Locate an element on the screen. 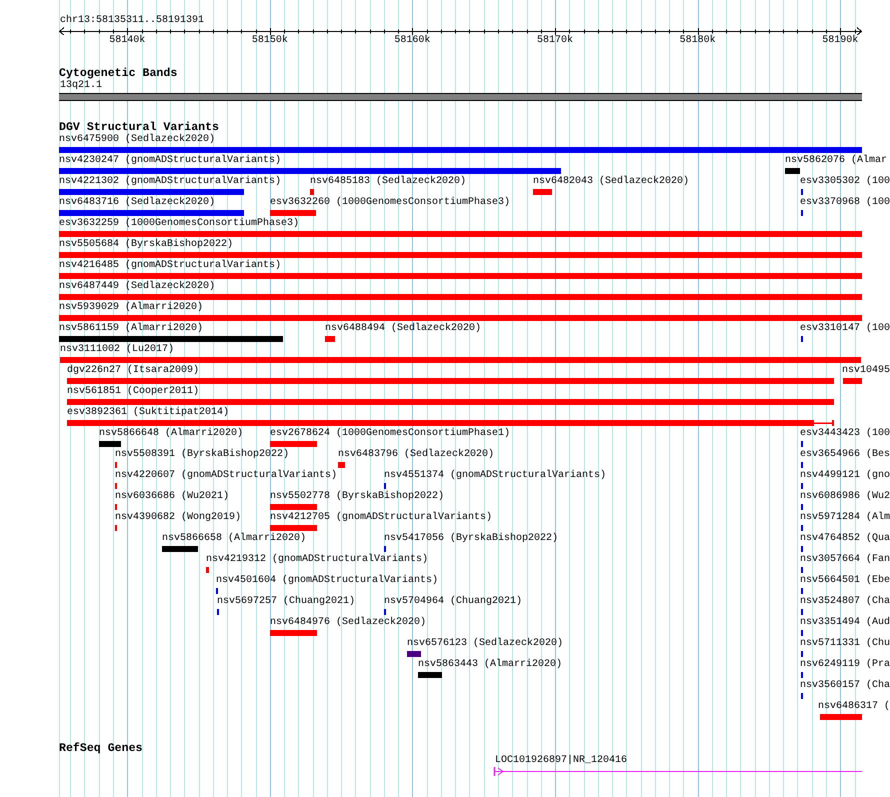 This screenshot has height=797, width=890. variant-label: dgv226n27 (Itsara2009) is located at coordinates (133, 371).